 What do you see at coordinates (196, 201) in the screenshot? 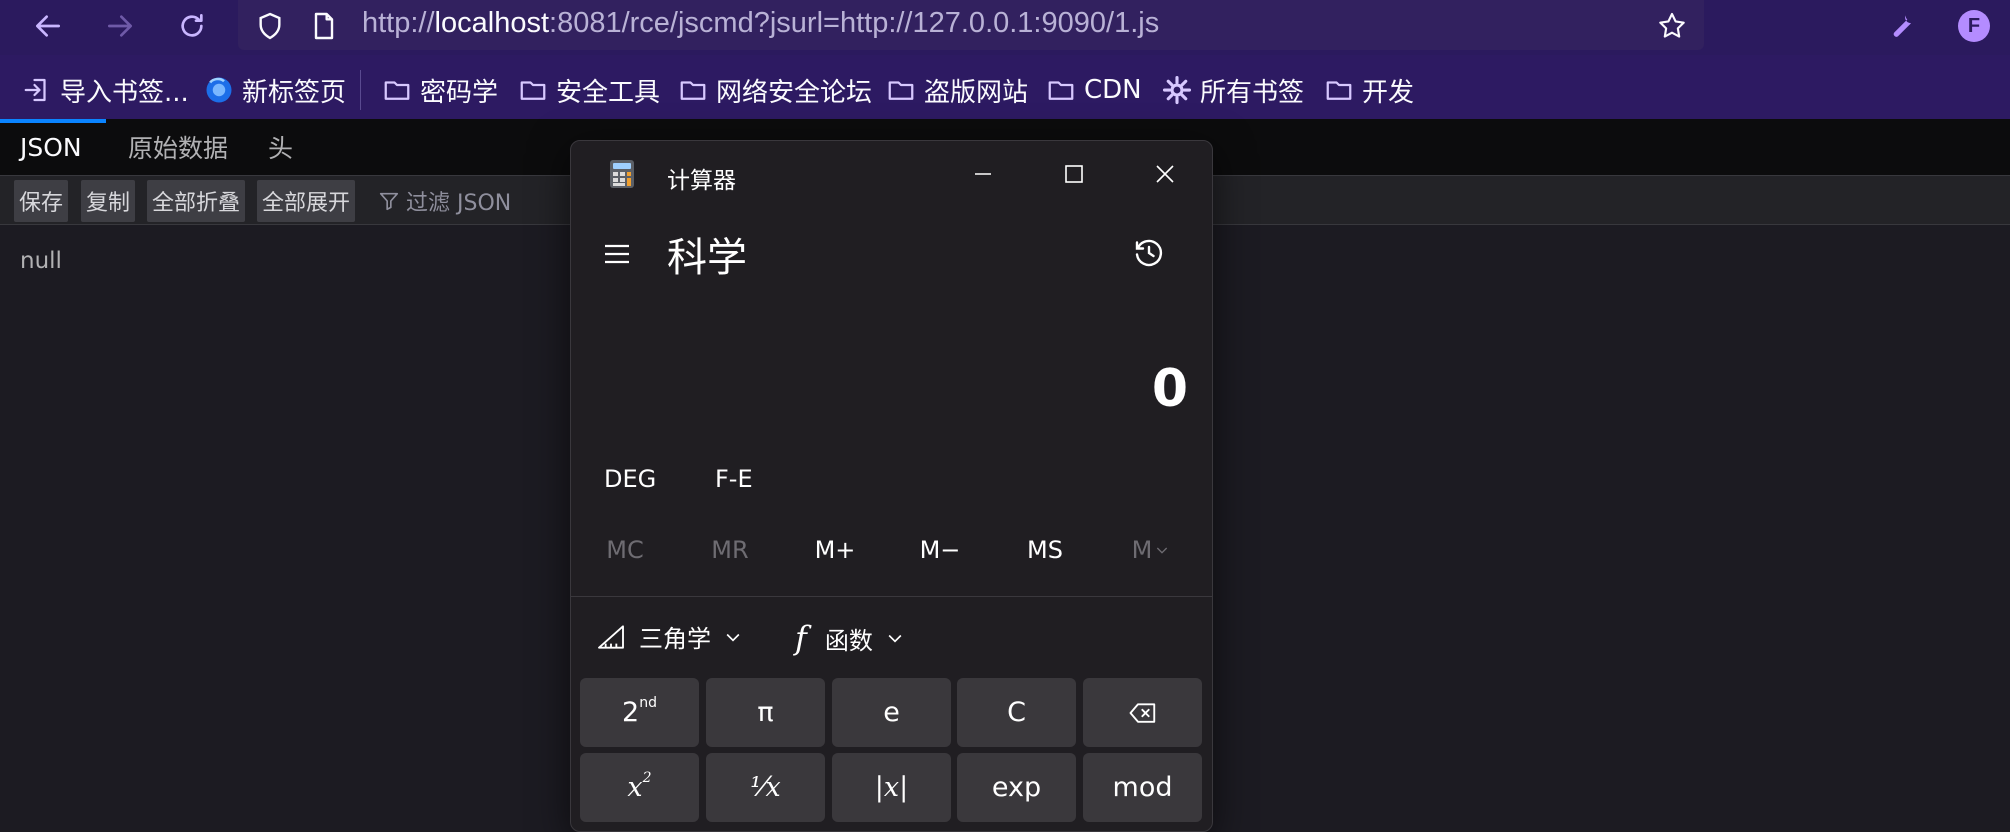
I see `collapse-all-button: 全部折叠` at bounding box center [196, 201].